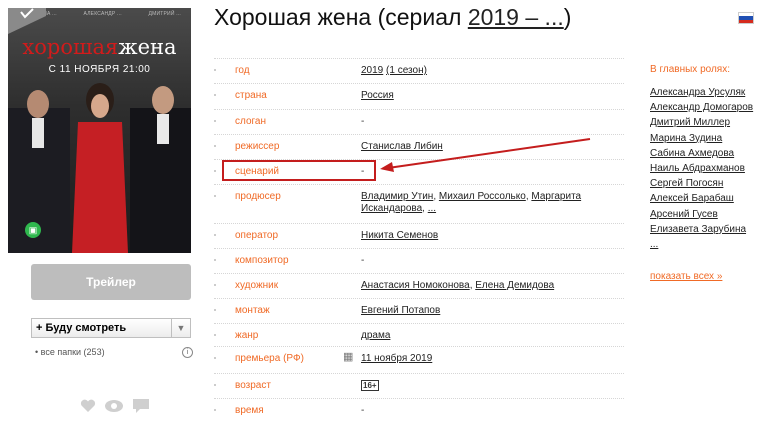  What do you see at coordinates (491, 96) in the screenshot?
I see `info-value: Россия` at bounding box center [491, 96].